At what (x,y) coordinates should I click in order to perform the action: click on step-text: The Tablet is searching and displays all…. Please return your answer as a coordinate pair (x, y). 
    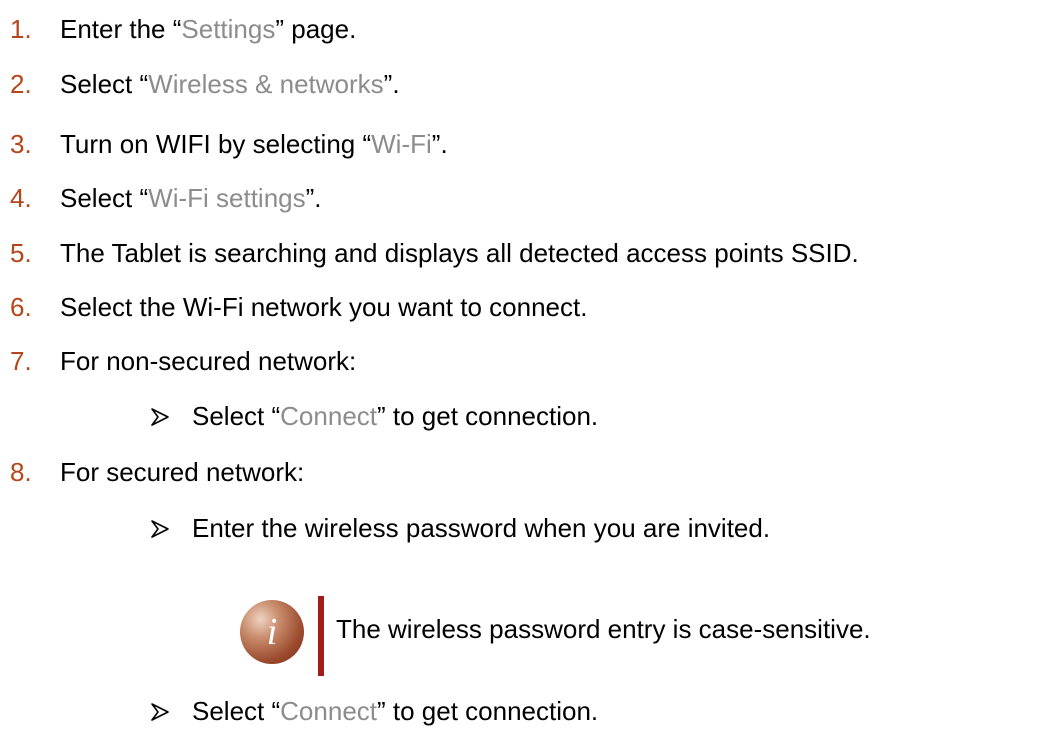
    Looking at the image, I should click on (459, 253).